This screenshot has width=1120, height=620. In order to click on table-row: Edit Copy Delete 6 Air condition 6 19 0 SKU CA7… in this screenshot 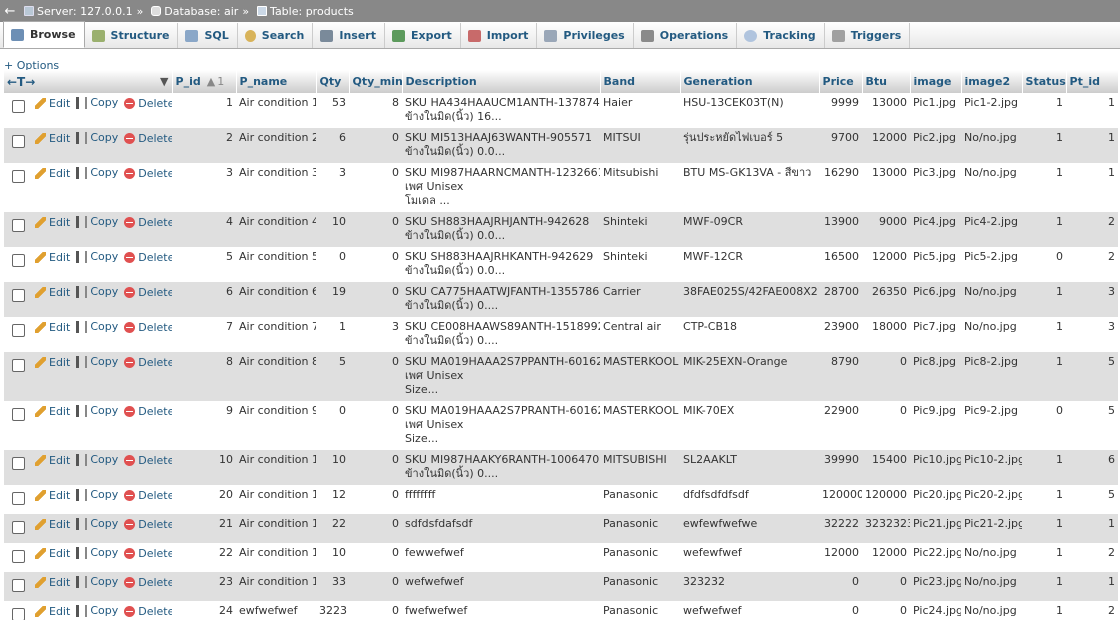, I will do `click(561, 299)`.